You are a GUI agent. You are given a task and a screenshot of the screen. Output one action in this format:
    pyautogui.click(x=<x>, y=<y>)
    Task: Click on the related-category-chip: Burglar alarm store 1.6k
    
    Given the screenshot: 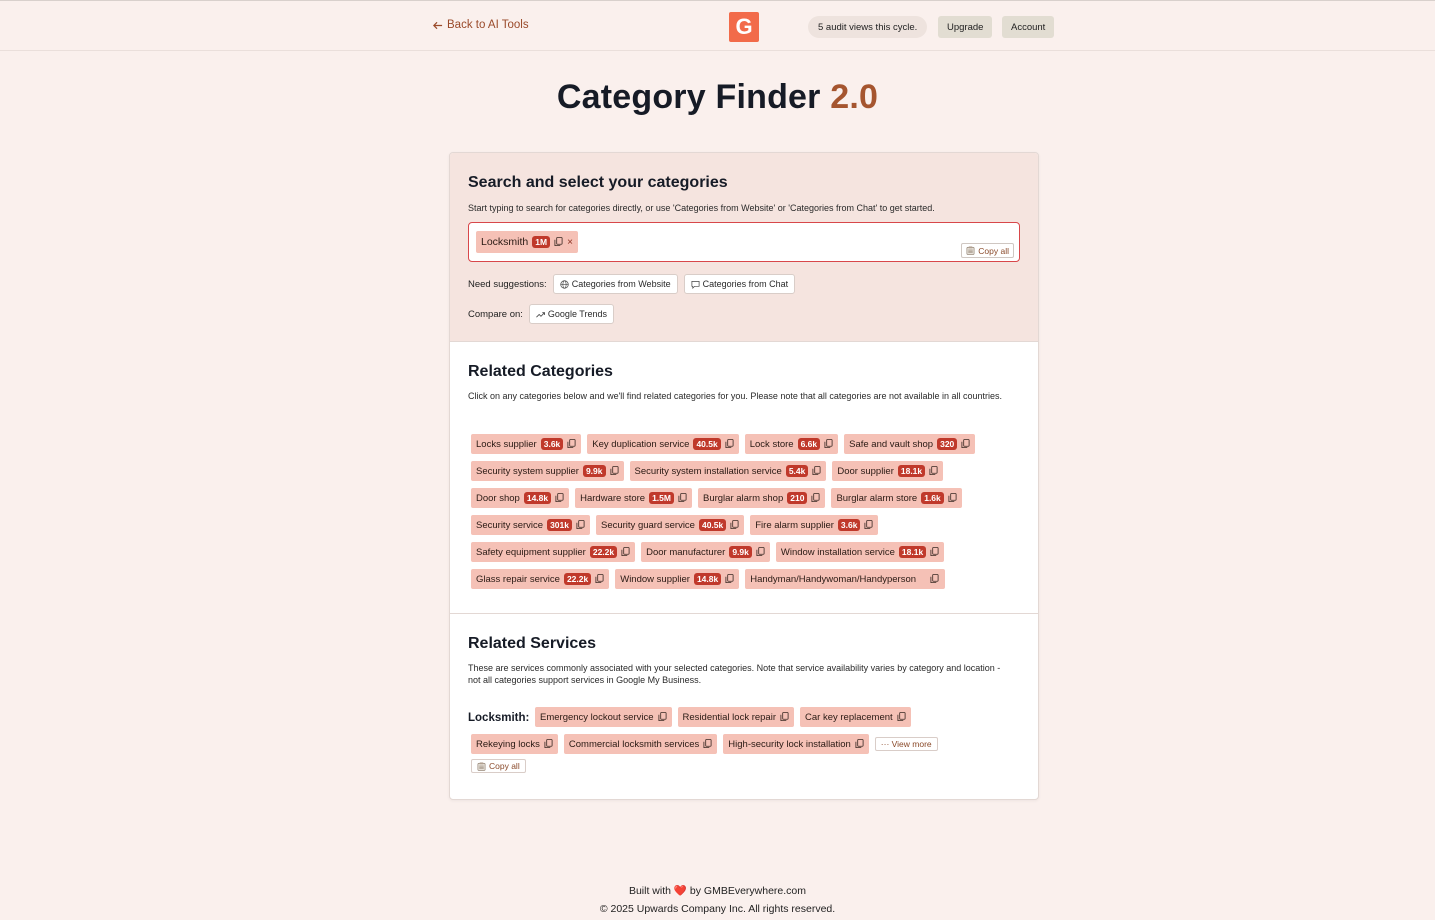 What is the action you would take?
    pyautogui.click(x=896, y=498)
    